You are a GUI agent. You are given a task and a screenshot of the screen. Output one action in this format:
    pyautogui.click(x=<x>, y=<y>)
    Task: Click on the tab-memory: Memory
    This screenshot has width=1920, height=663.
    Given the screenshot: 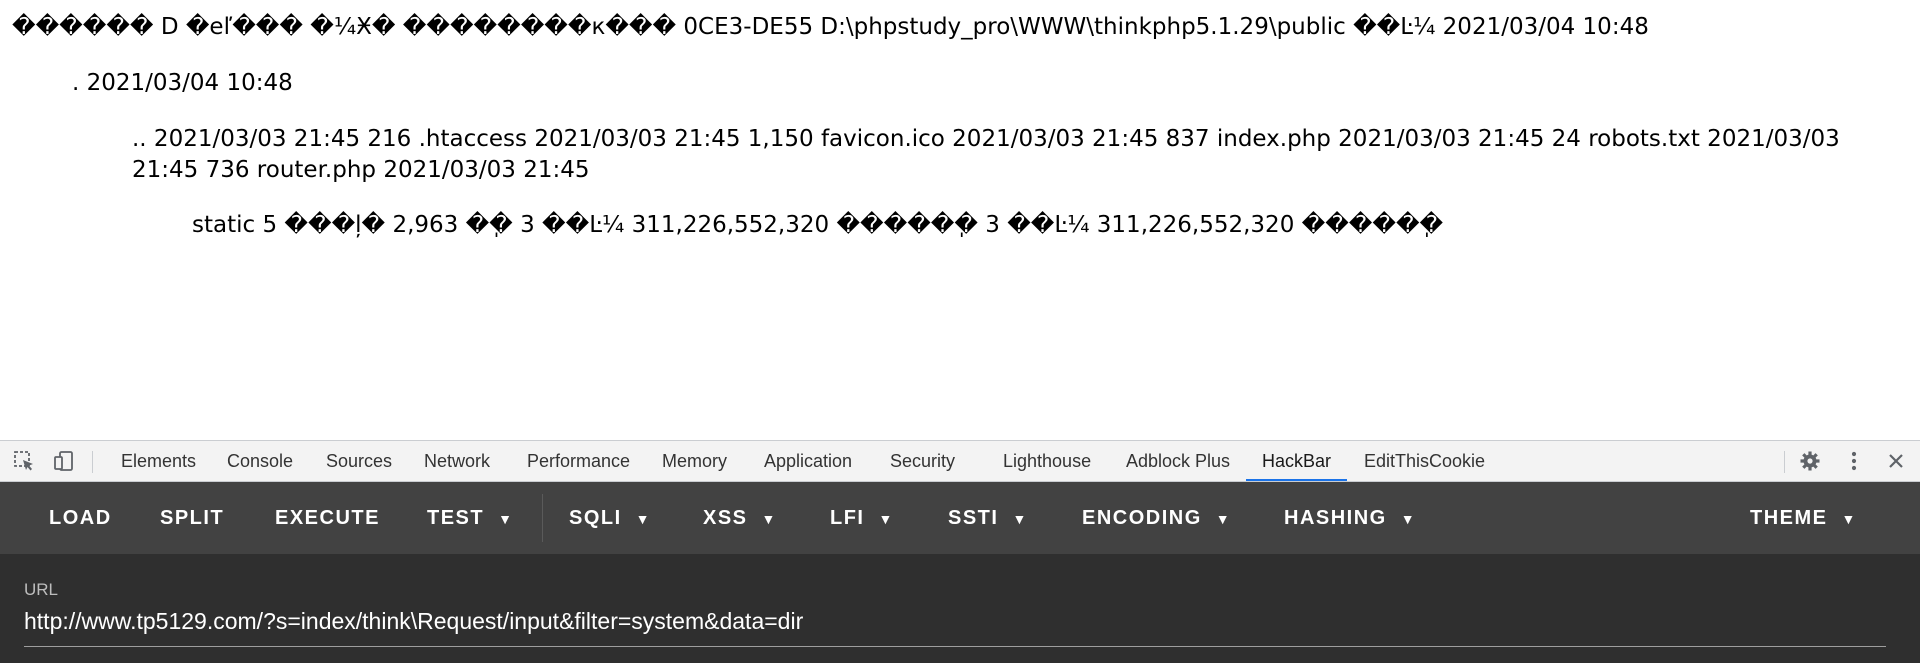 What is the action you would take?
    pyautogui.click(x=694, y=461)
    